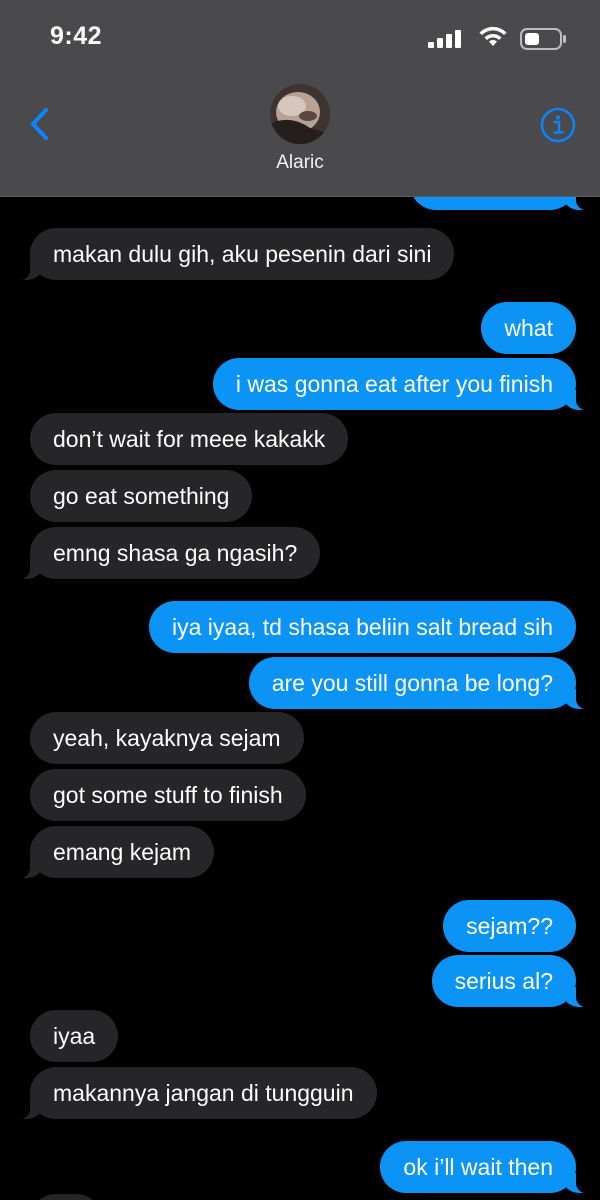  I want to click on message-received: emng shasa ga ngasih?, so click(168, 553).